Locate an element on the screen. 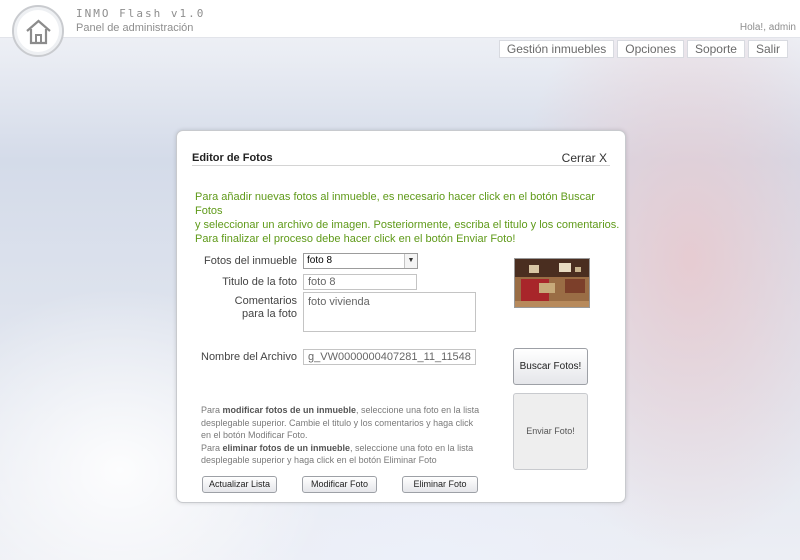  chevron-down-icon: ▼ is located at coordinates (410, 261).